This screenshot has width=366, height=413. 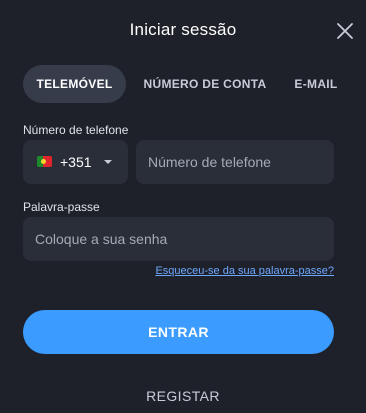 What do you see at coordinates (316, 84) in the screenshot?
I see `tab-email: E-MAIL` at bounding box center [316, 84].